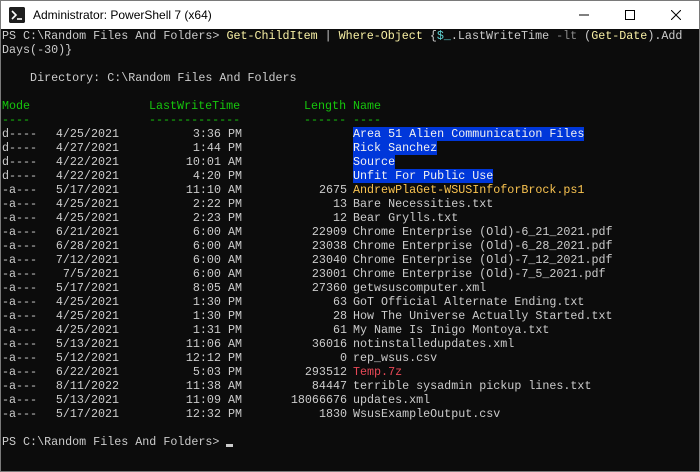 This screenshot has height=472, width=700. Describe the element at coordinates (195, 106) in the screenshot. I see `header-lastwritetime: LastWriteTime` at that location.